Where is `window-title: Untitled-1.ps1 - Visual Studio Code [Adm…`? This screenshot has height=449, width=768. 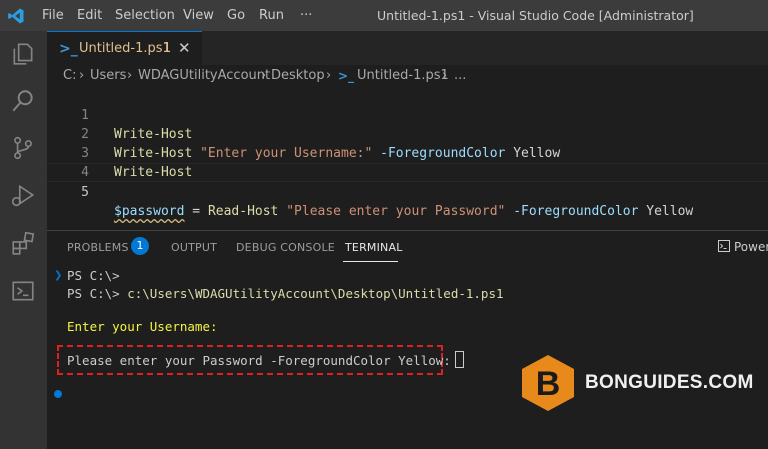
window-title: Untitled-1.ps1 - Visual Studio Code [Adm… is located at coordinates (535, 15).